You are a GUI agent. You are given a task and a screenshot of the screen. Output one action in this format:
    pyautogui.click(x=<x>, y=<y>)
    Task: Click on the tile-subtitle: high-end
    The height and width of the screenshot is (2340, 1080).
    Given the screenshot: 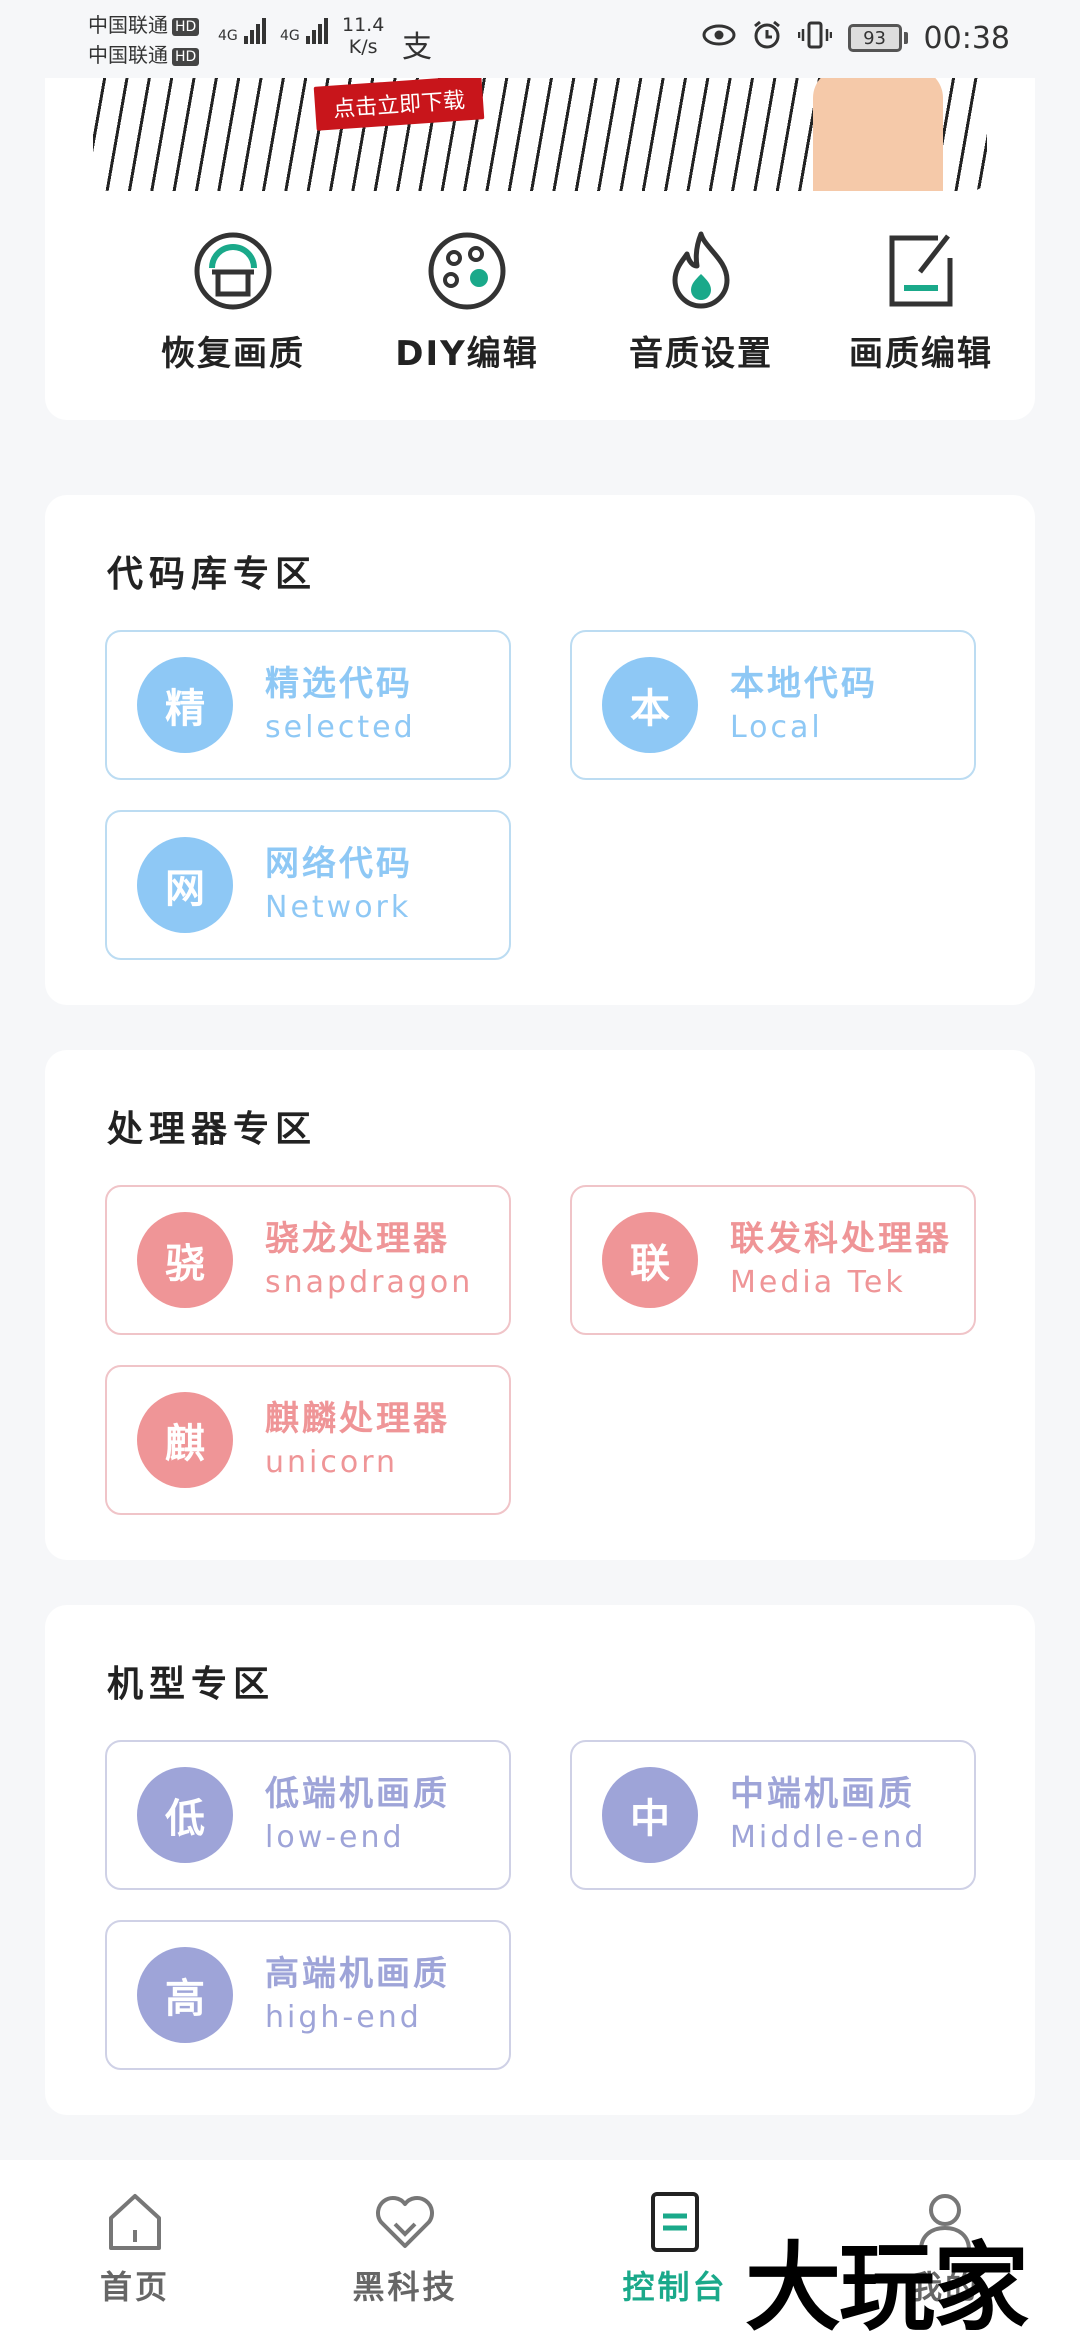 What is the action you would take?
    pyautogui.click(x=343, y=2017)
    